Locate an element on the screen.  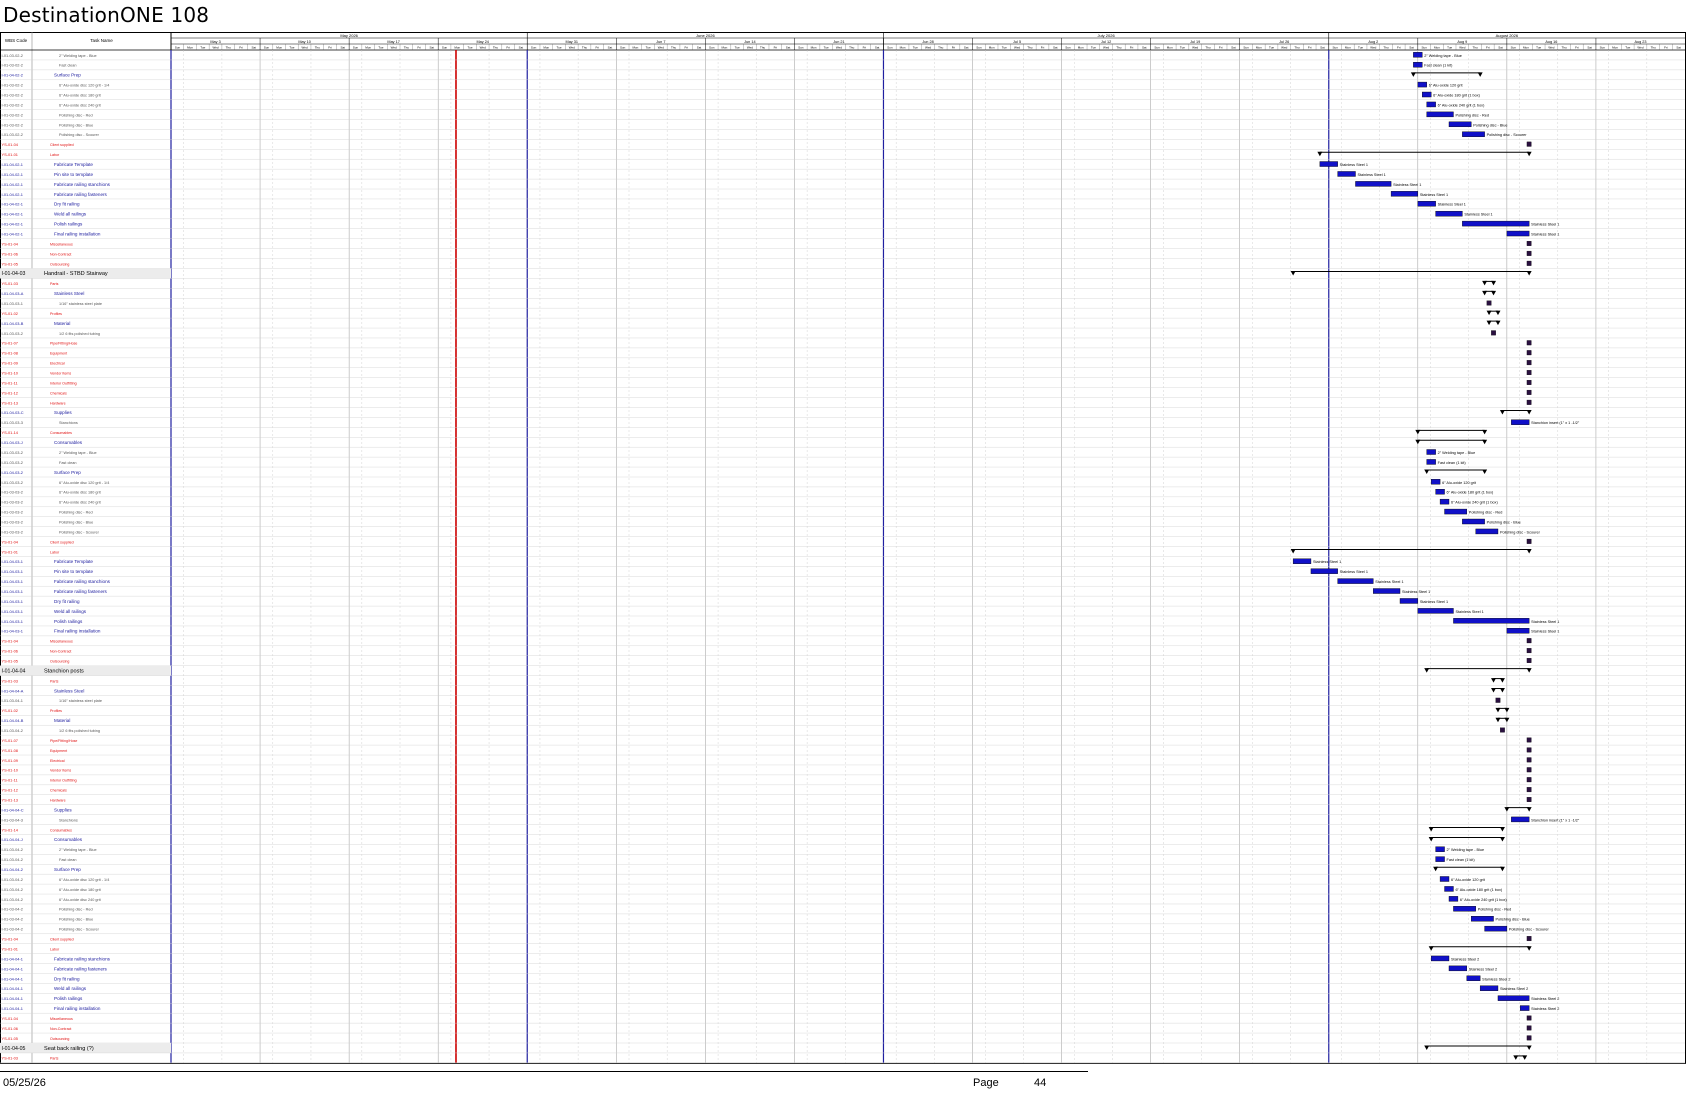
wbs-code: I-01-04-04-J is located at coordinates (12, 839).